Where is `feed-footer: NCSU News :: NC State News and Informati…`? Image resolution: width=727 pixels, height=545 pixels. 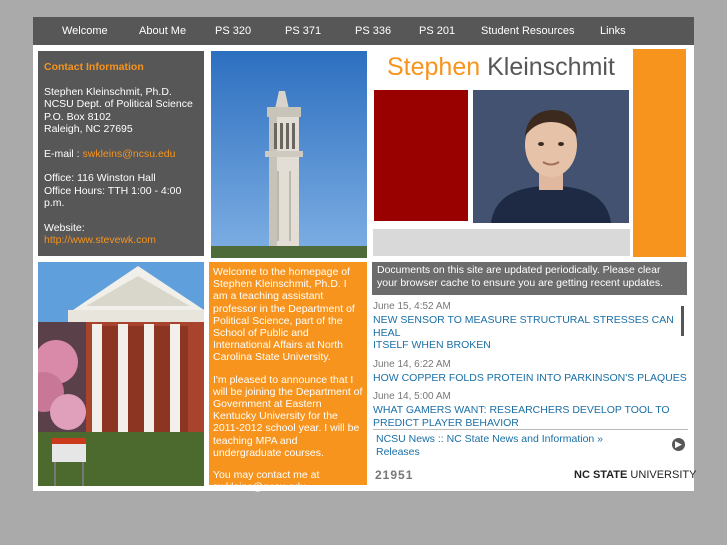 feed-footer: NCSU News :: NC State News and Informati… is located at coordinates (530, 444).